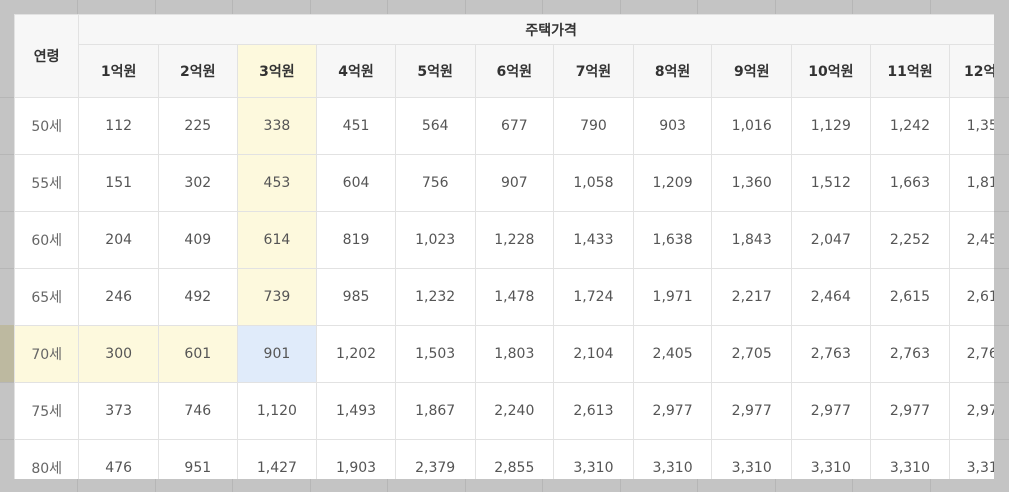  What do you see at coordinates (197, 459) in the screenshot?
I see `value-cell: 951` at bounding box center [197, 459].